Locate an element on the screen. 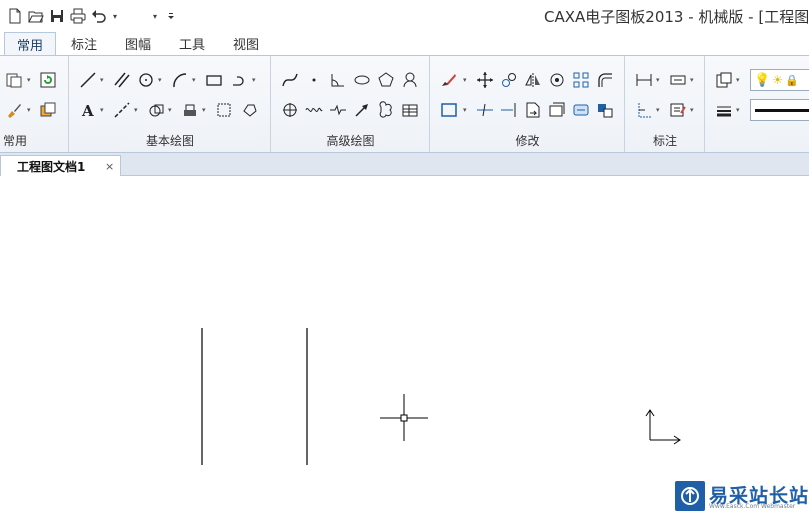 Image resolution: width=809 pixels, height=513 pixels. coordinate-icon is located at coordinates (644, 110).